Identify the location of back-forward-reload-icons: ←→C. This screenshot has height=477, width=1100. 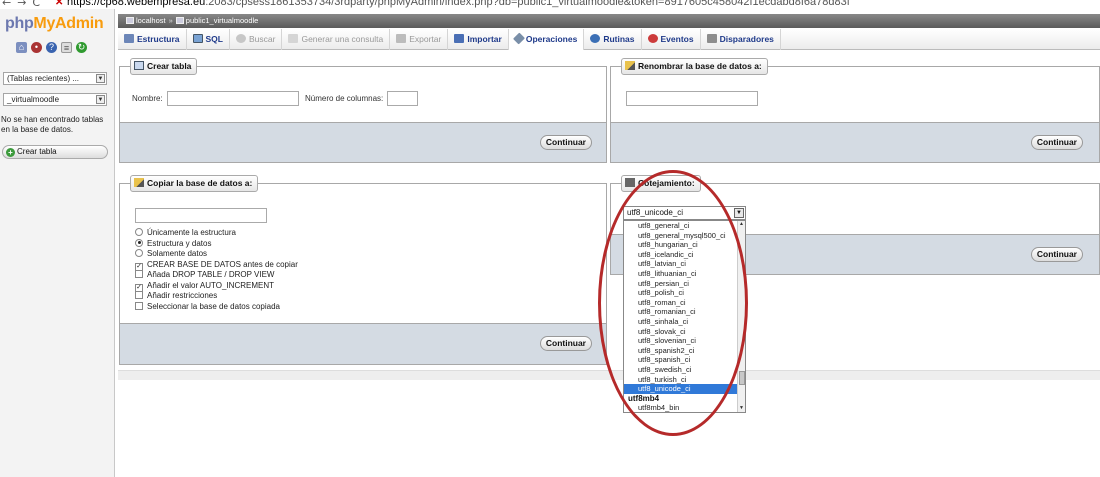
(24, 4).